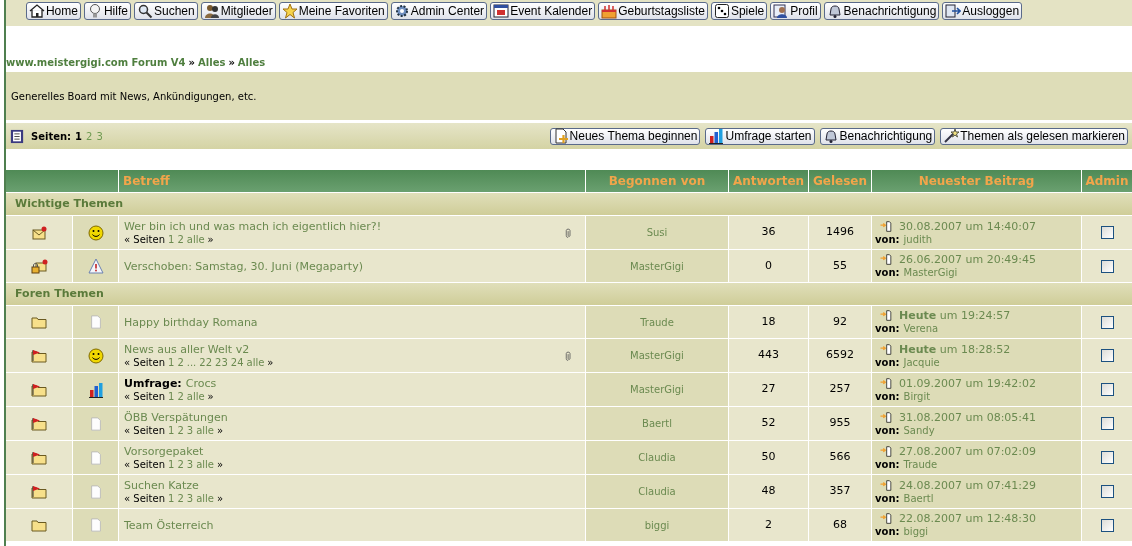 The image size is (1132, 546). I want to click on nav-button: Benachrichtigung, so click(881, 11).